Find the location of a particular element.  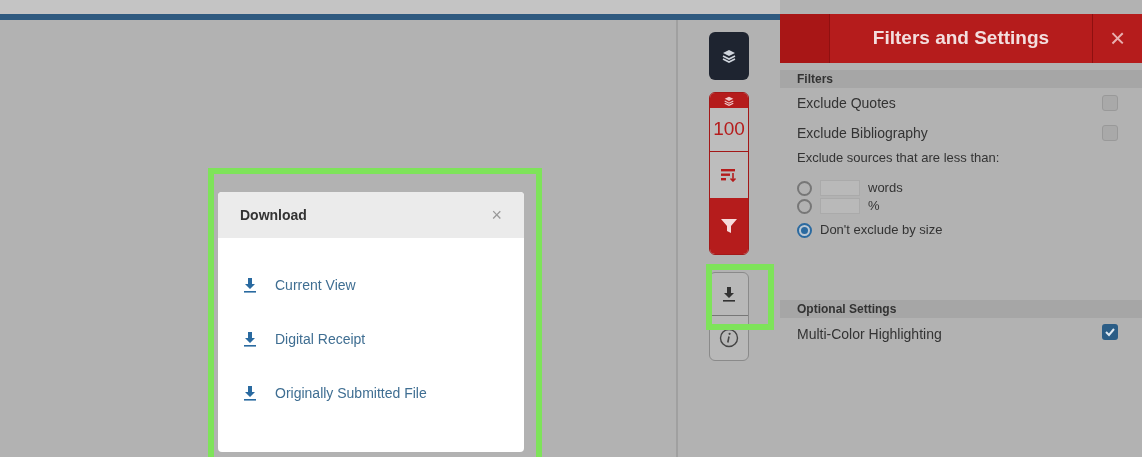

dialog-title: Download is located at coordinates (273, 215).